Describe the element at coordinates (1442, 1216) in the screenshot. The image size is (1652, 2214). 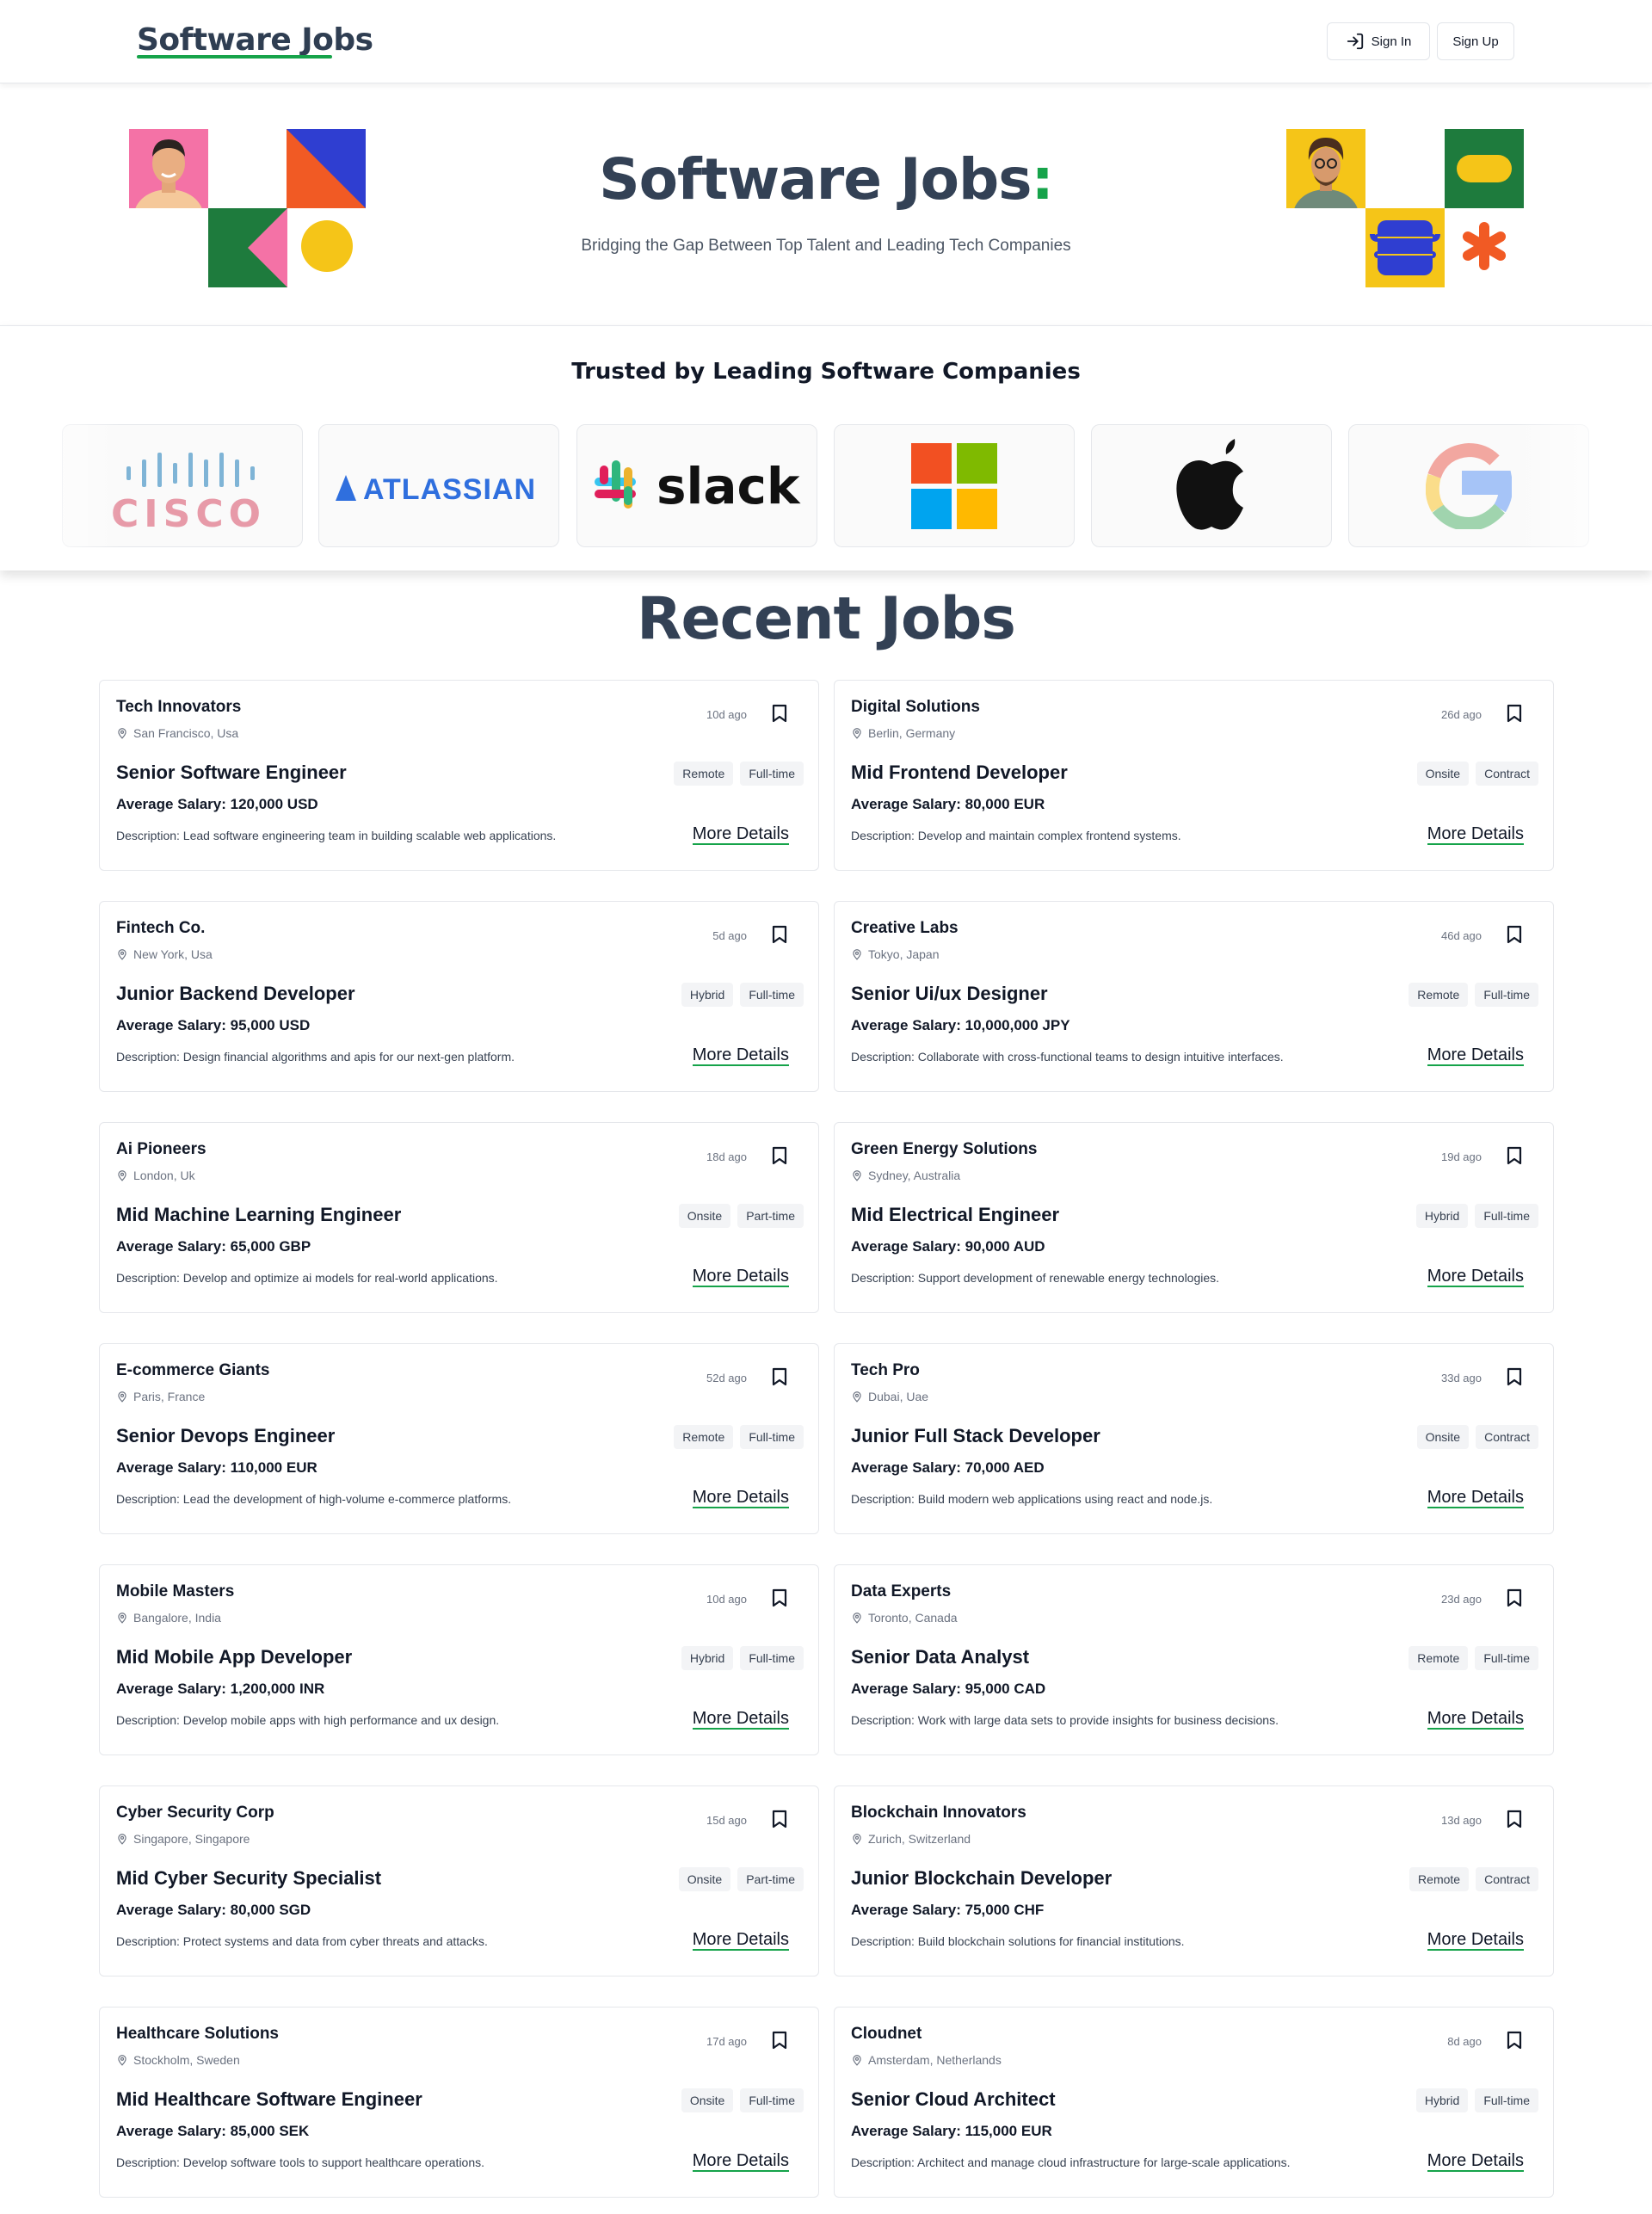
I see `job-tag-worktype: Hybrid` at that location.